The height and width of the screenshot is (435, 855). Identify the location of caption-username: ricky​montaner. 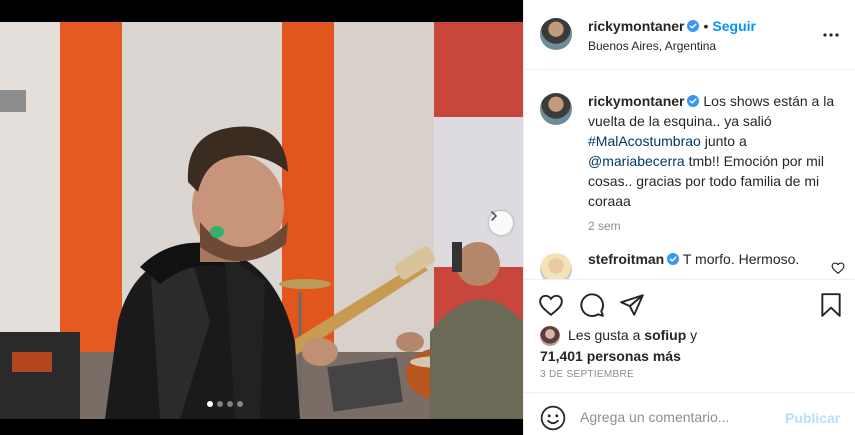
(636, 101).